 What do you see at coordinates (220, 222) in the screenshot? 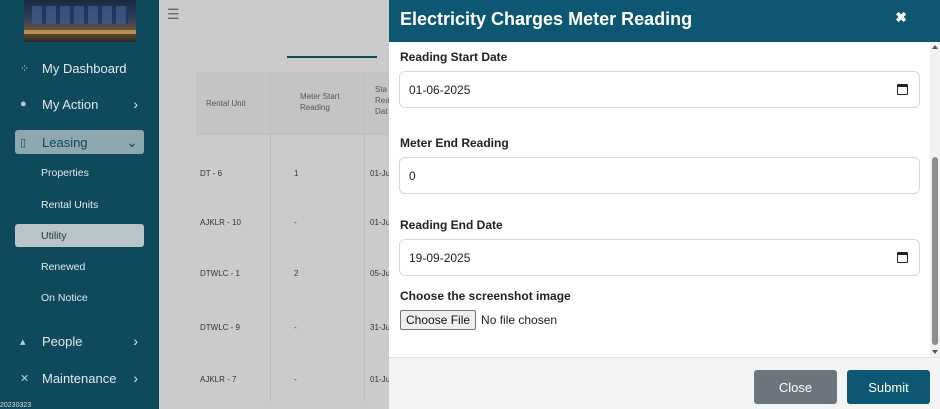
I see `cell-unit: AJKLR - 10` at bounding box center [220, 222].